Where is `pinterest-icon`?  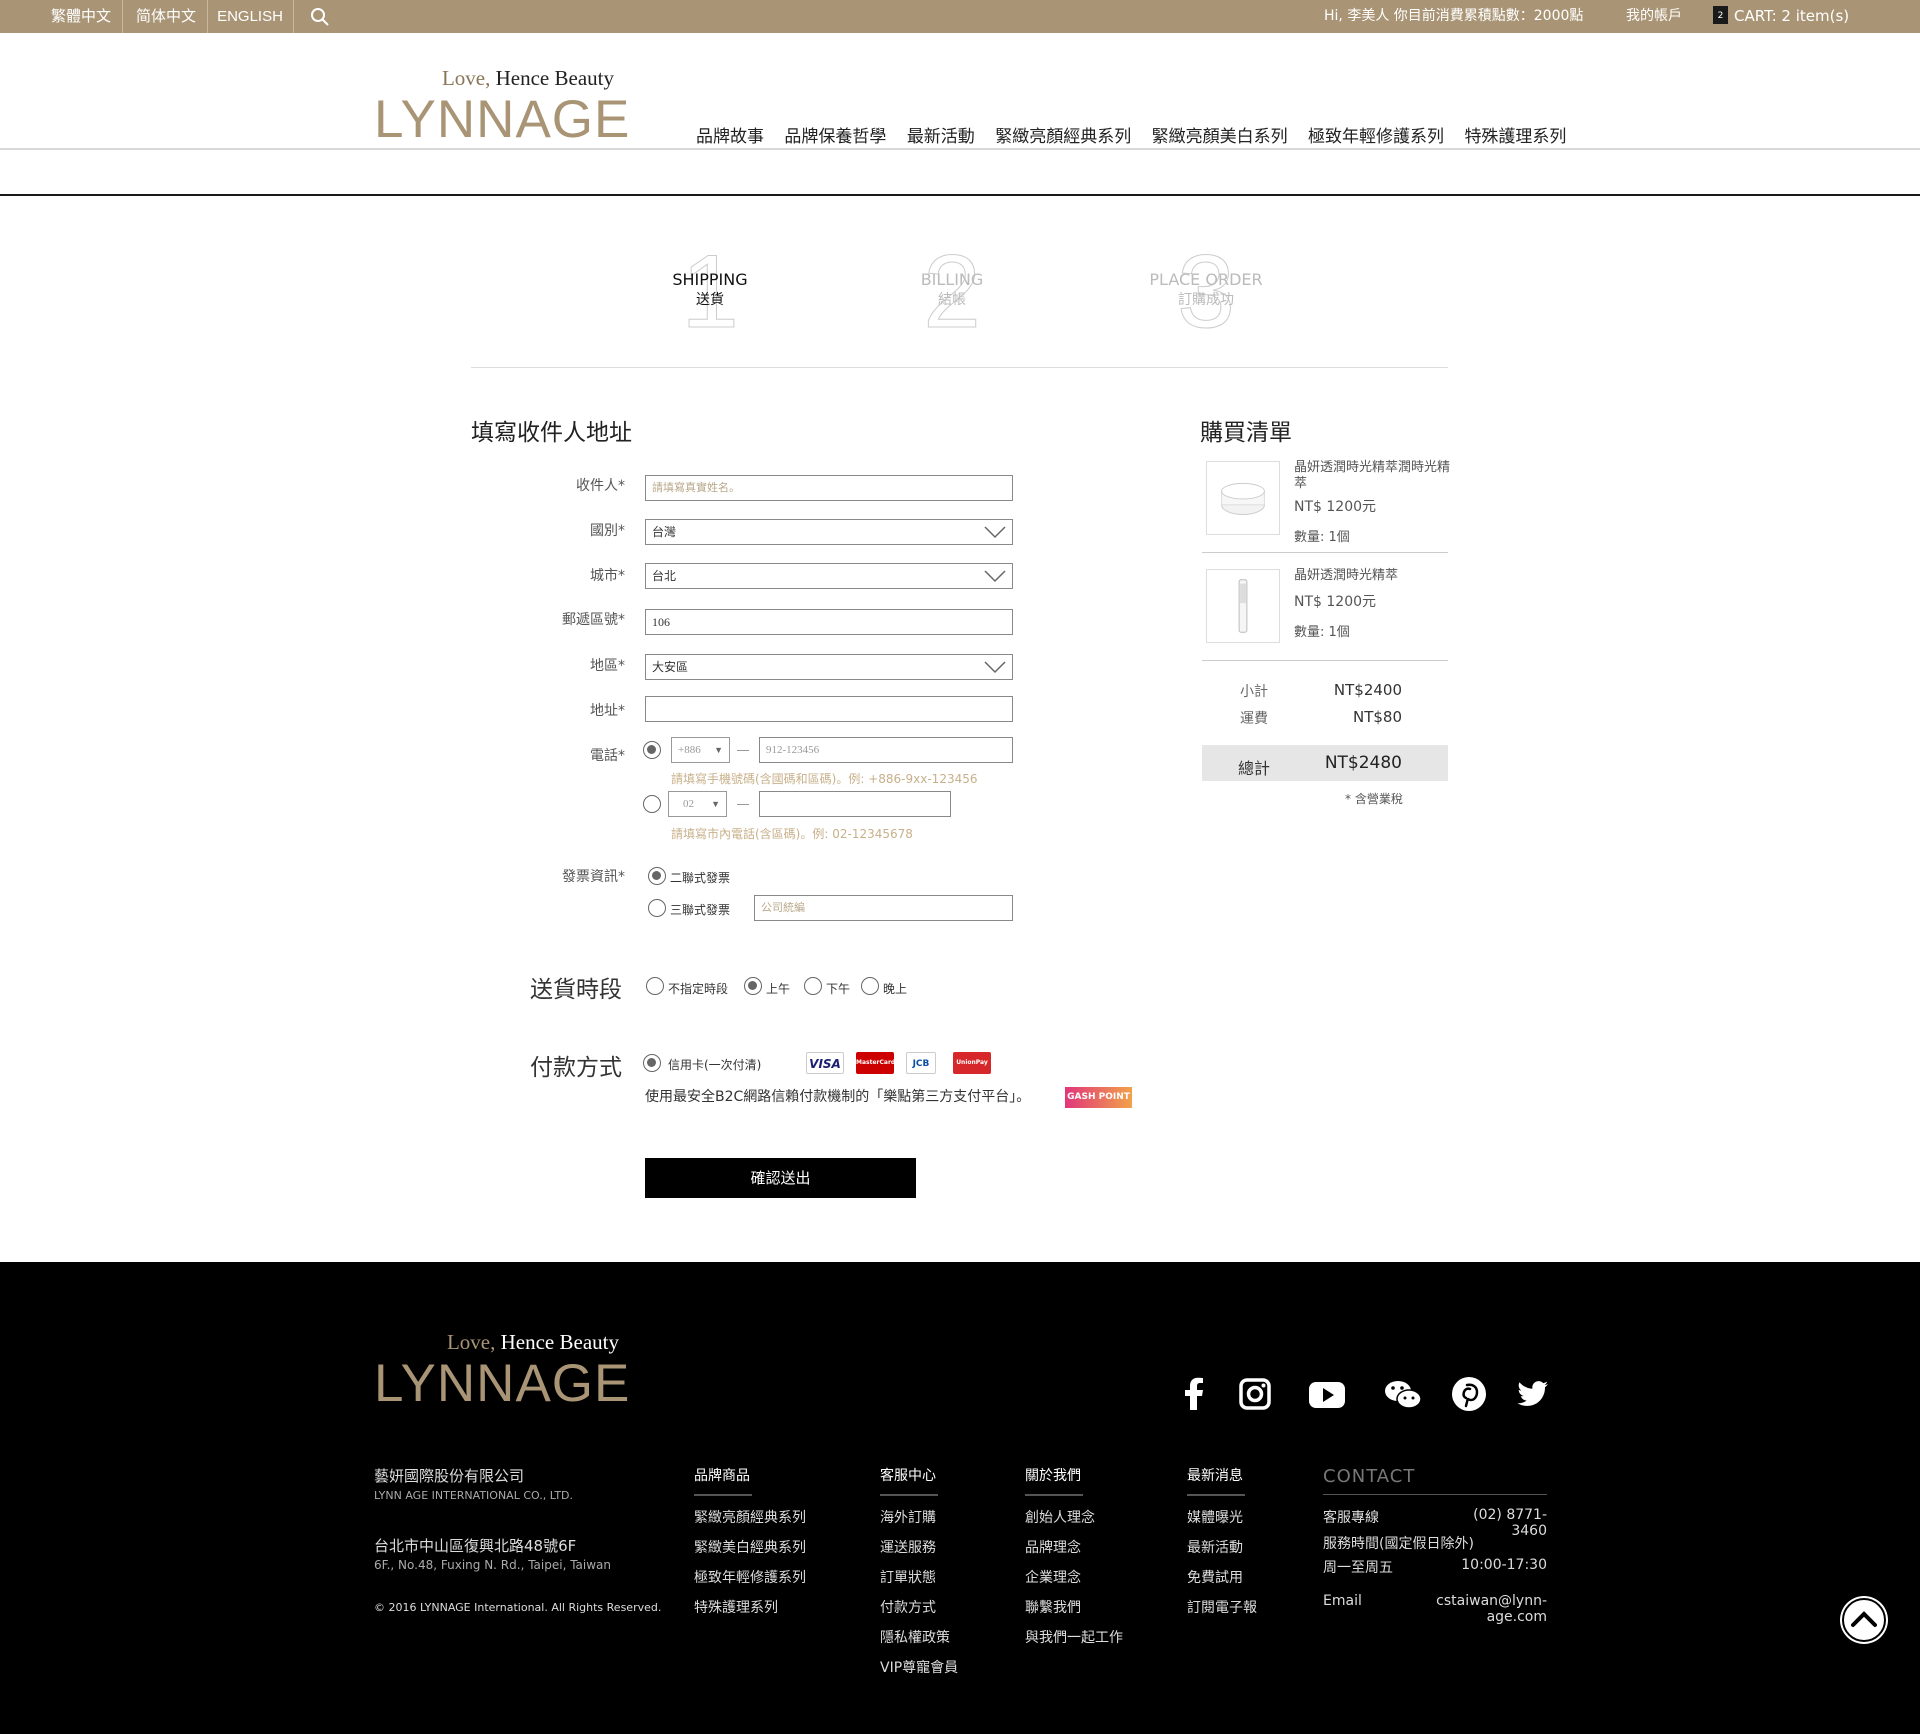 pinterest-icon is located at coordinates (1469, 1394).